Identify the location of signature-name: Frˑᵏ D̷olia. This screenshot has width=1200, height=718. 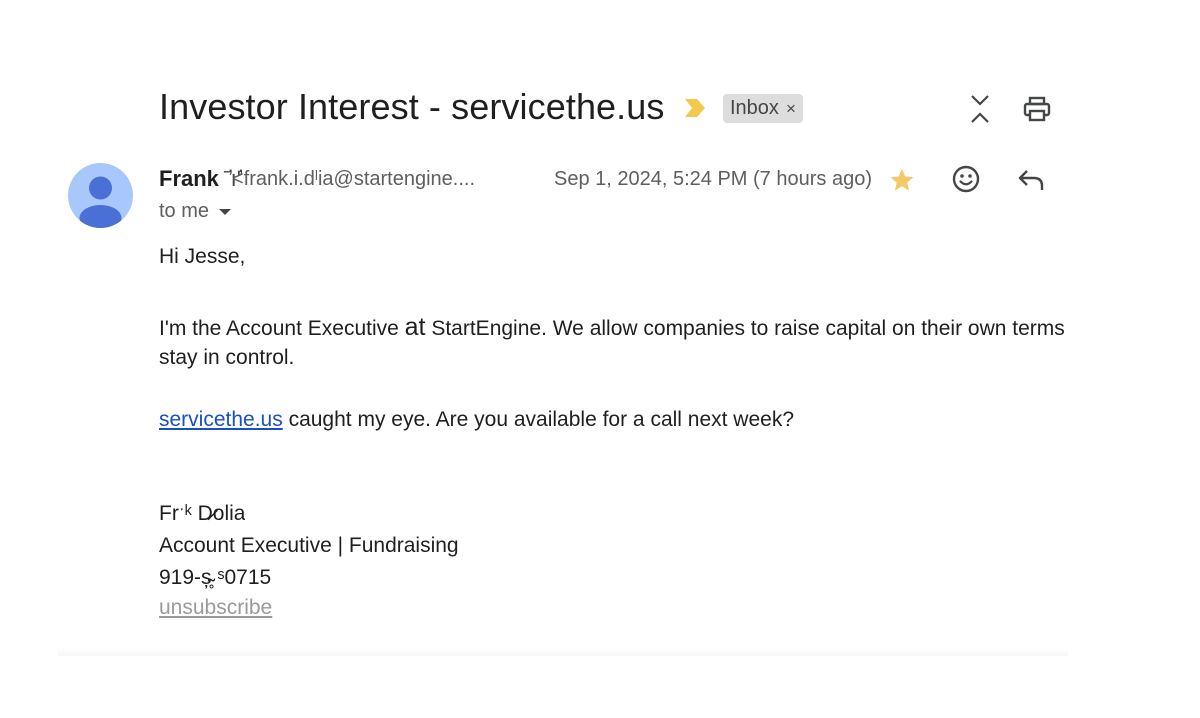
(202, 512).